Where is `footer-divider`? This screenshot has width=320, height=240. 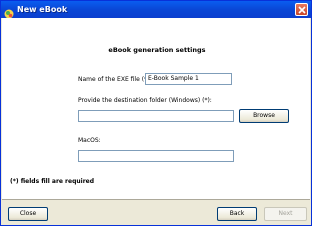 footer-divider is located at coordinates (156, 199).